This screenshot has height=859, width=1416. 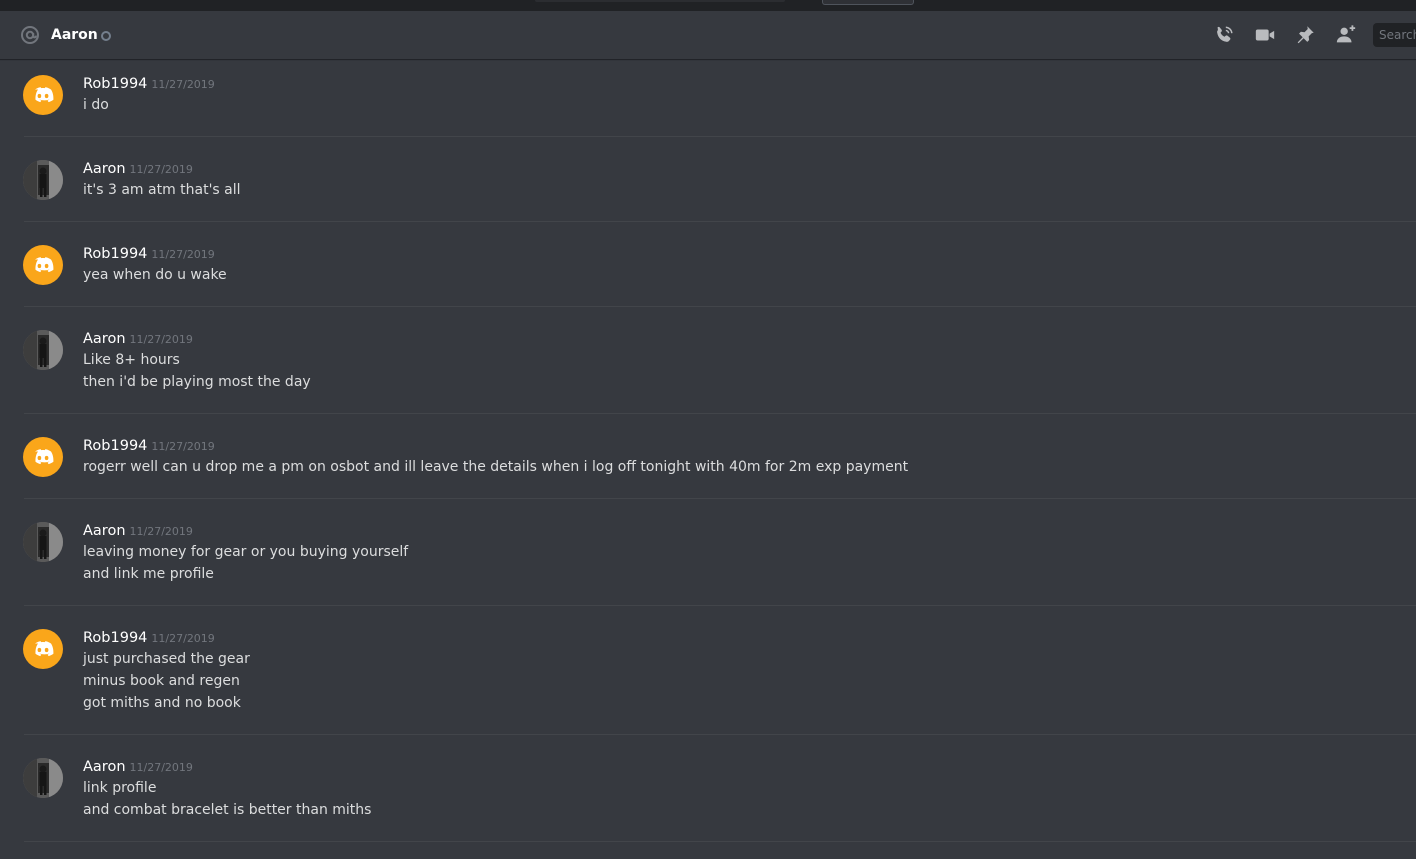 I want to click on message-line: just purchased the gear, so click(x=166, y=659).